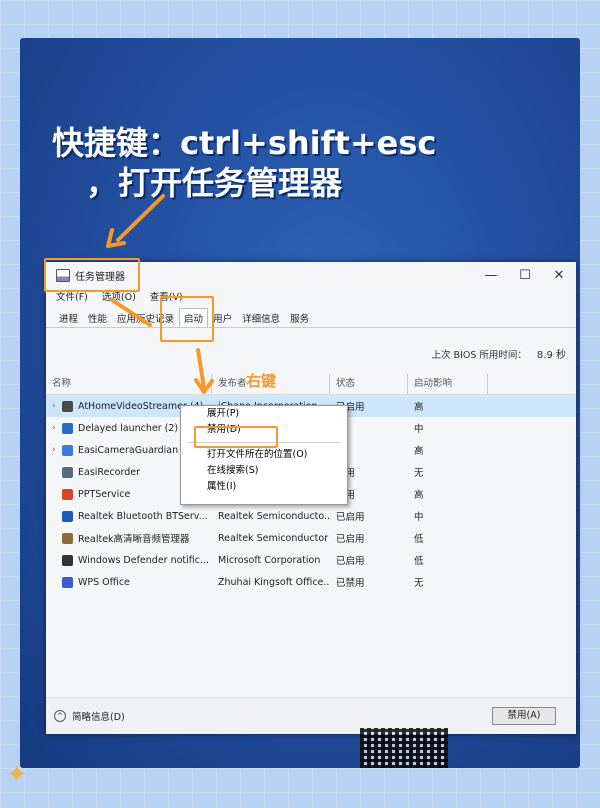  I want to click on arrow-to-tab, so click(131, 312).